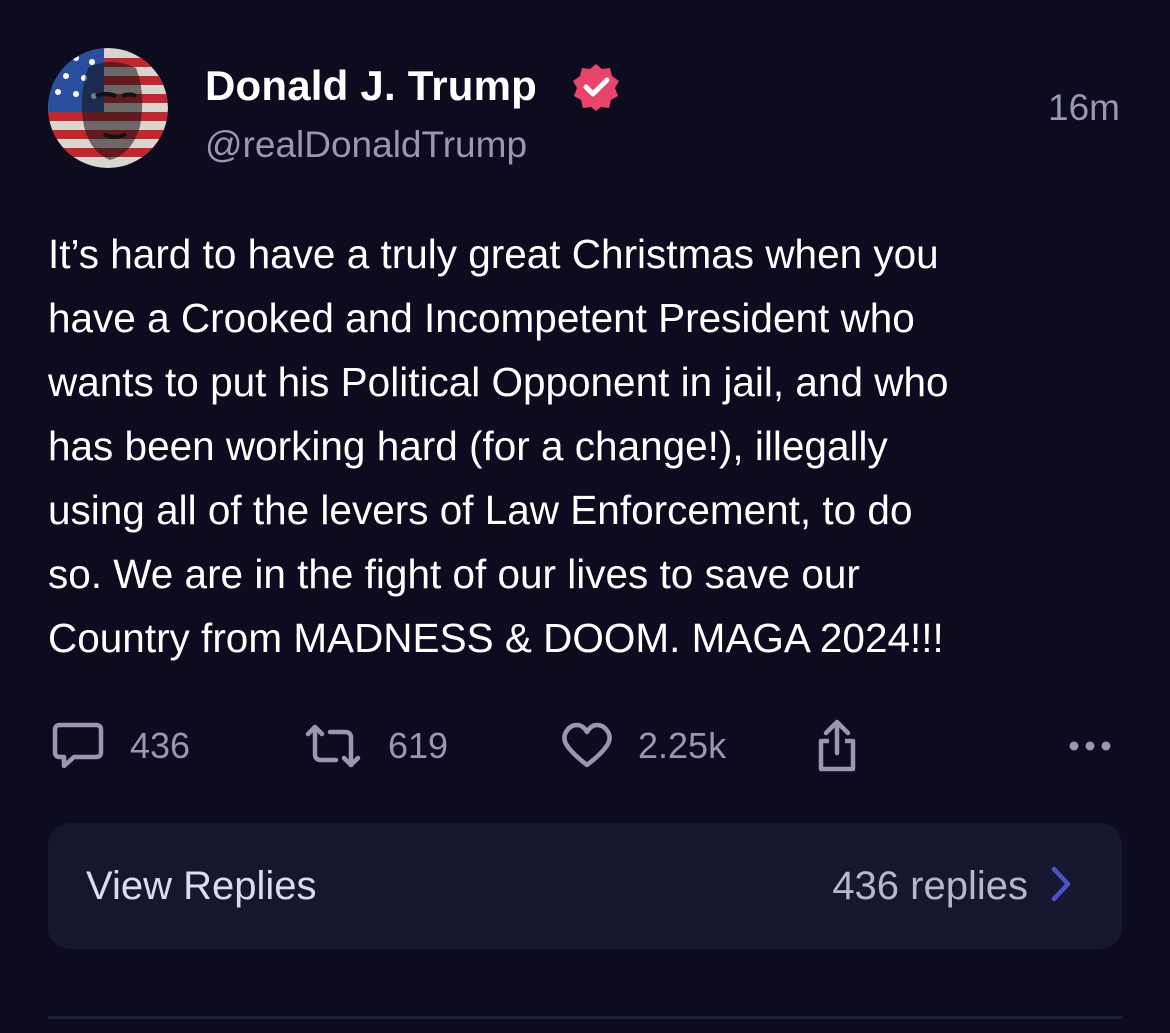 The width and height of the screenshot is (1170, 1033). What do you see at coordinates (585, 886) in the screenshot?
I see `view-replies-button: View Replies 436 replies` at bounding box center [585, 886].